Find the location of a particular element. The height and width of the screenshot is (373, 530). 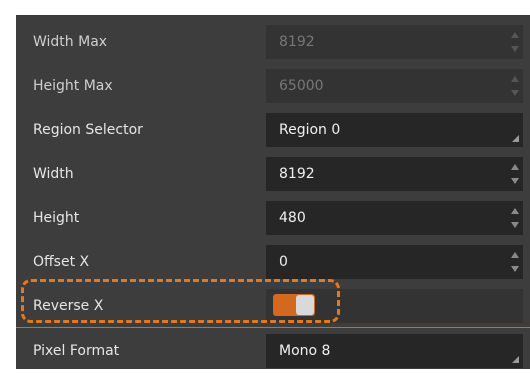

row-width: Width 8192 is located at coordinates (273, 174).